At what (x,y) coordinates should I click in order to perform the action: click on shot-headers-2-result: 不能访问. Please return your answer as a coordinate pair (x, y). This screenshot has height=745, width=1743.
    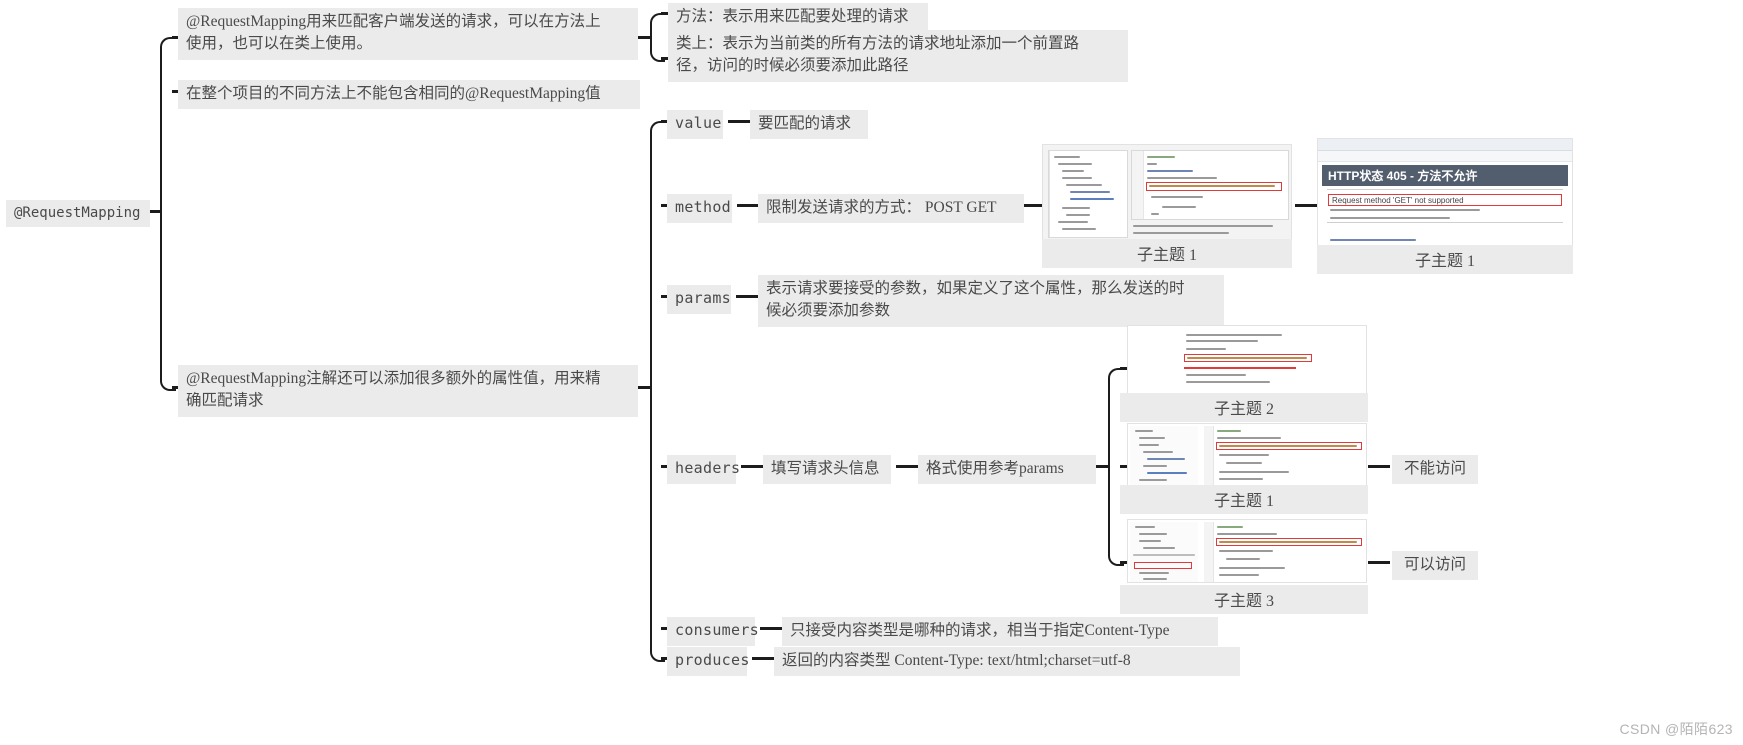
    Looking at the image, I should click on (1435, 470).